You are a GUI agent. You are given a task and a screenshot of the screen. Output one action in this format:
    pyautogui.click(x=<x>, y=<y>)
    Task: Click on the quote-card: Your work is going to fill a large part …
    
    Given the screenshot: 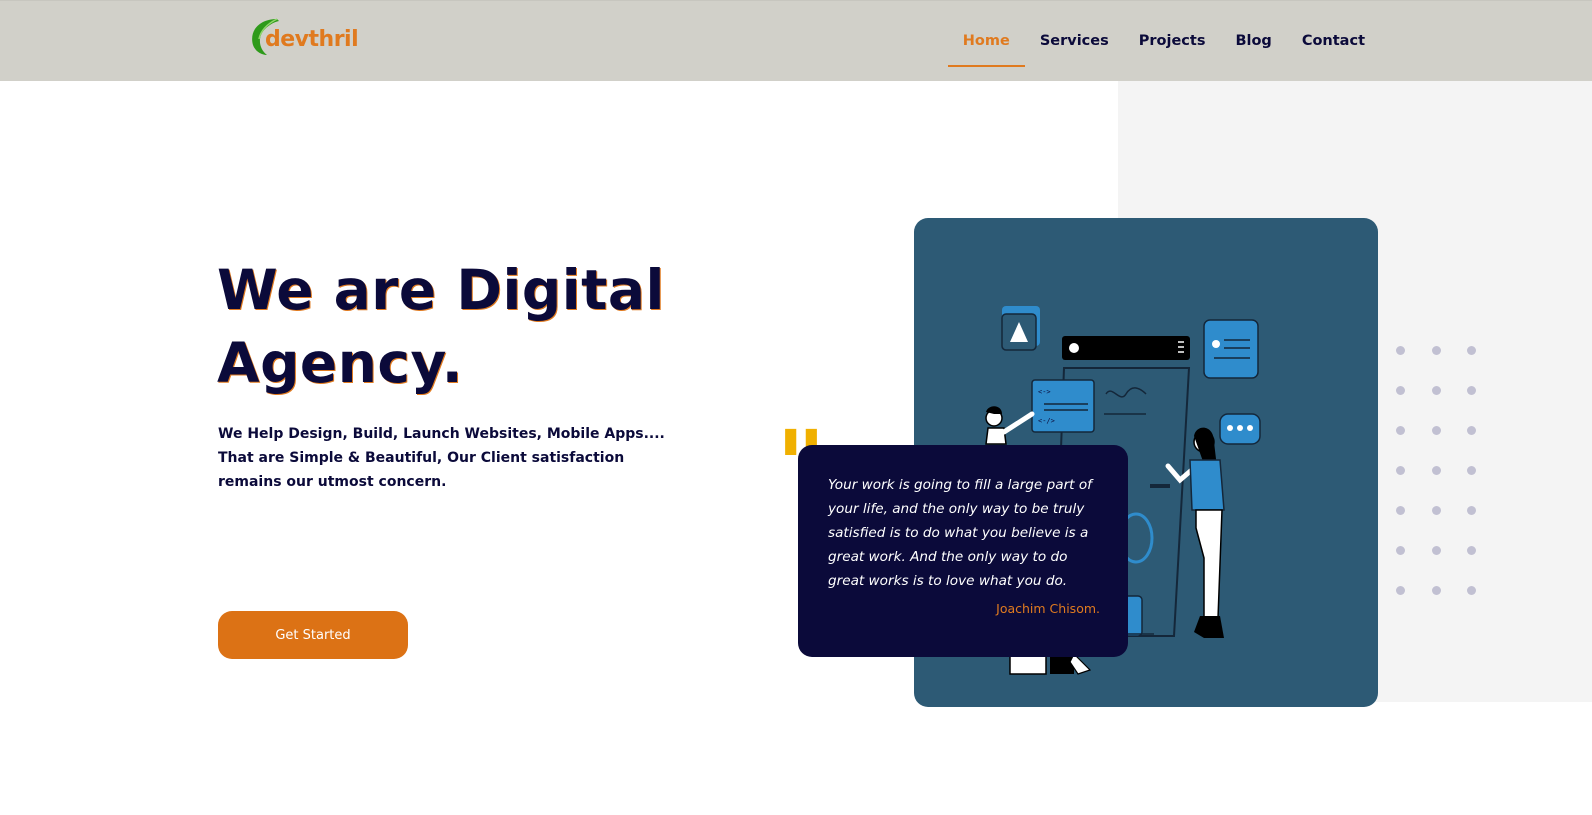 What is the action you would take?
    pyautogui.click(x=963, y=551)
    